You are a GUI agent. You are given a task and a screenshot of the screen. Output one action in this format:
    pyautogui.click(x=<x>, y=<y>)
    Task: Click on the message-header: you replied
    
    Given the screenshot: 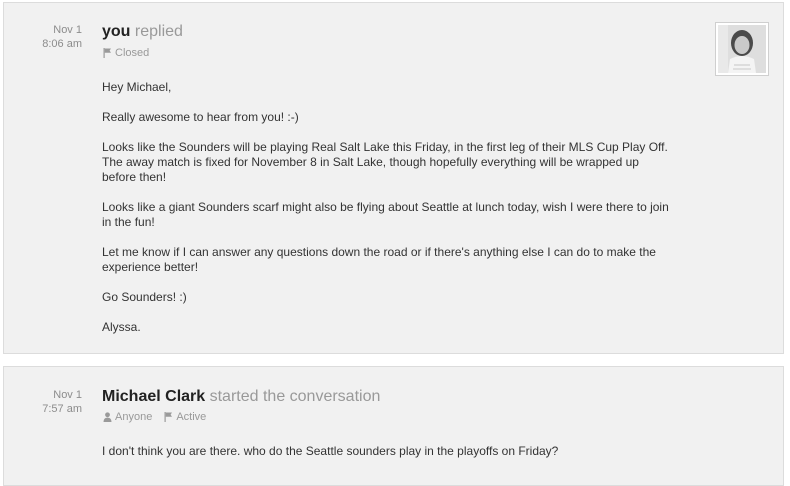 What is the action you would take?
    pyautogui.click(x=142, y=32)
    